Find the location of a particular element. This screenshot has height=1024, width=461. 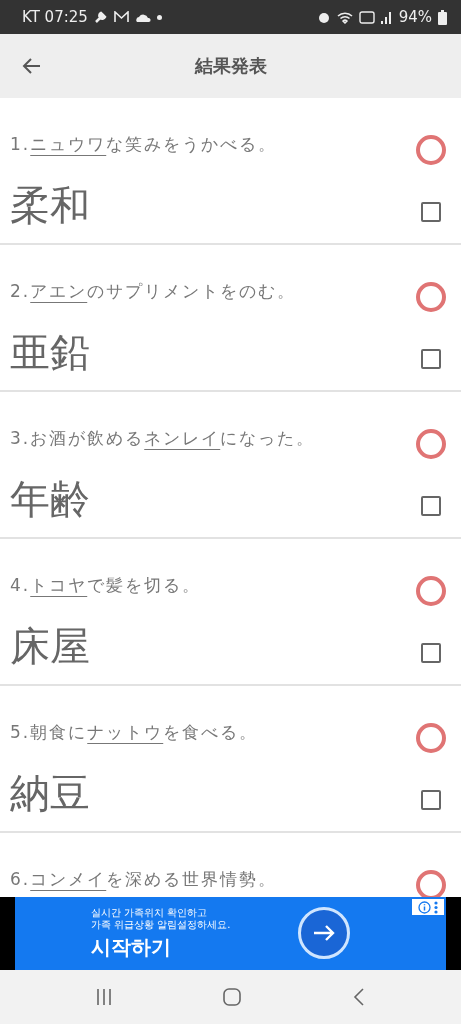

wifi-icon is located at coordinates (344, 17).